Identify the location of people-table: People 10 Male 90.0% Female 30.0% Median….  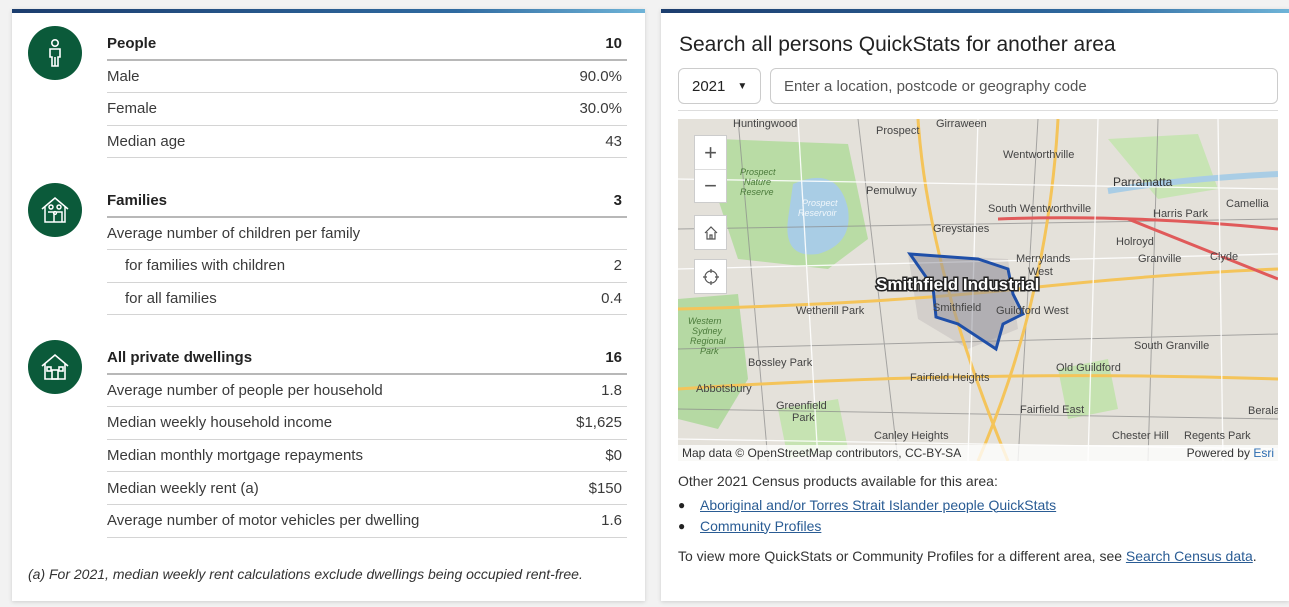
(367, 93).